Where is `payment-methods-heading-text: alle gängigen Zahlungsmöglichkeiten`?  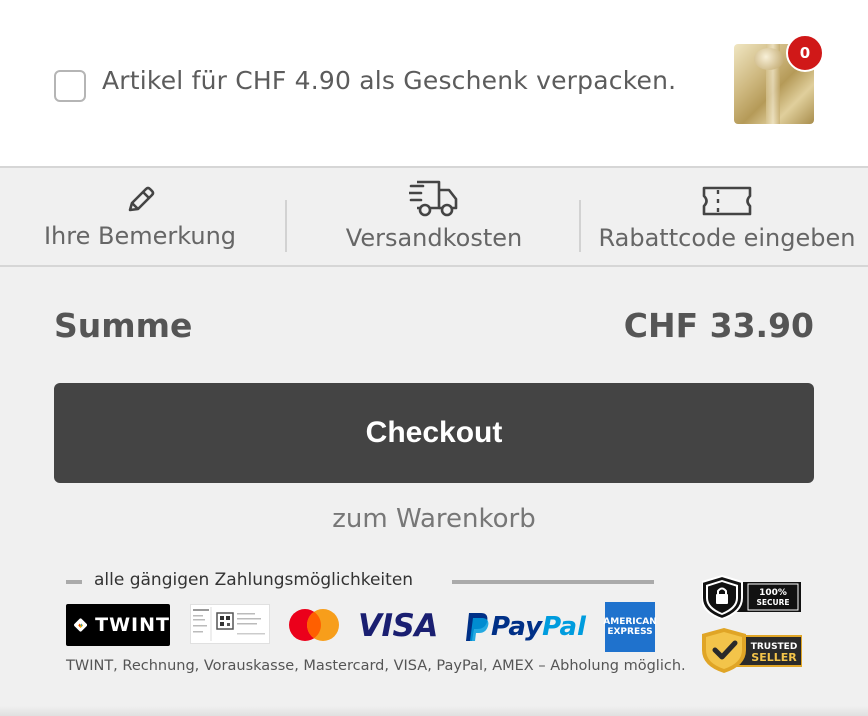
payment-methods-heading-text: alle gängigen Zahlungsmöglichkeiten is located at coordinates (254, 580).